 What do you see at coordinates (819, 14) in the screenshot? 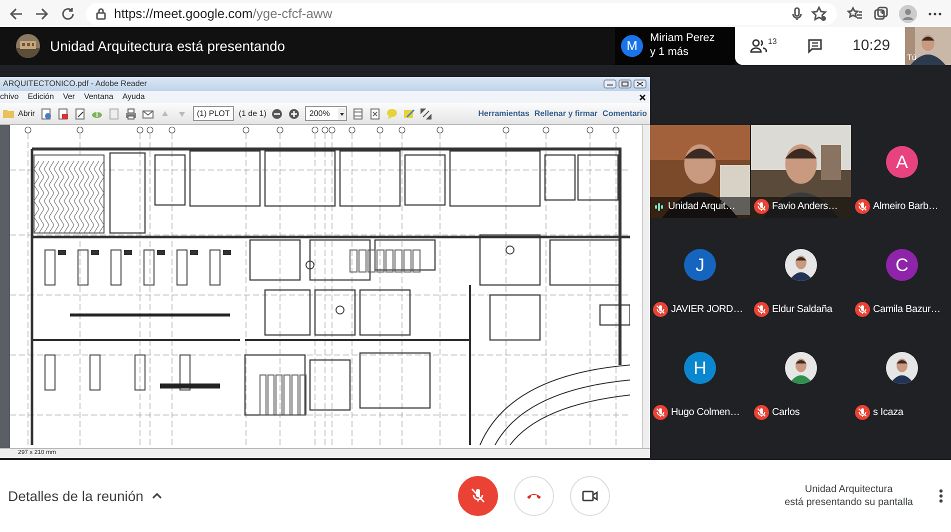
I see `star-plus-icon` at bounding box center [819, 14].